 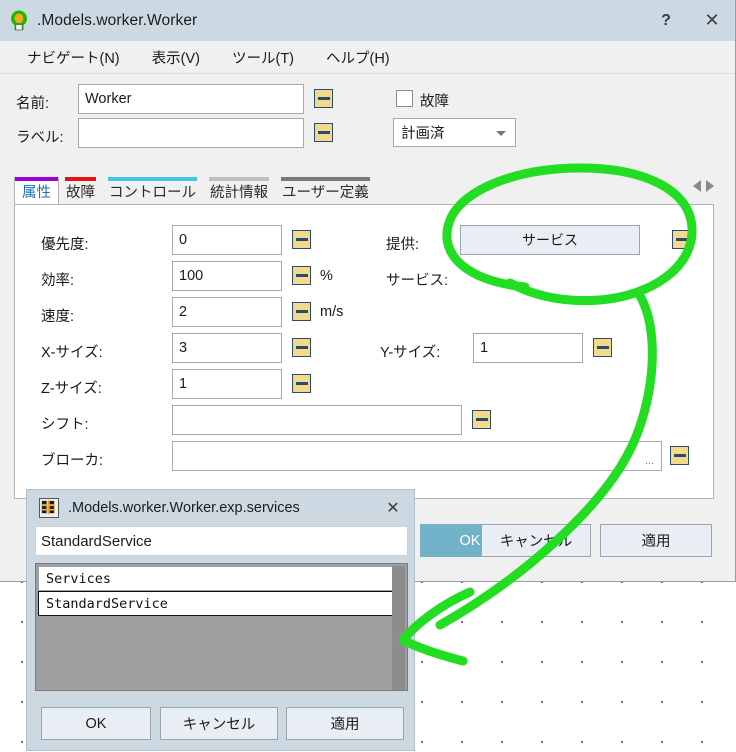 What do you see at coordinates (184, 508) in the screenshot?
I see `services-dialog-title: .Models.worker.Worker.exp.services` at bounding box center [184, 508].